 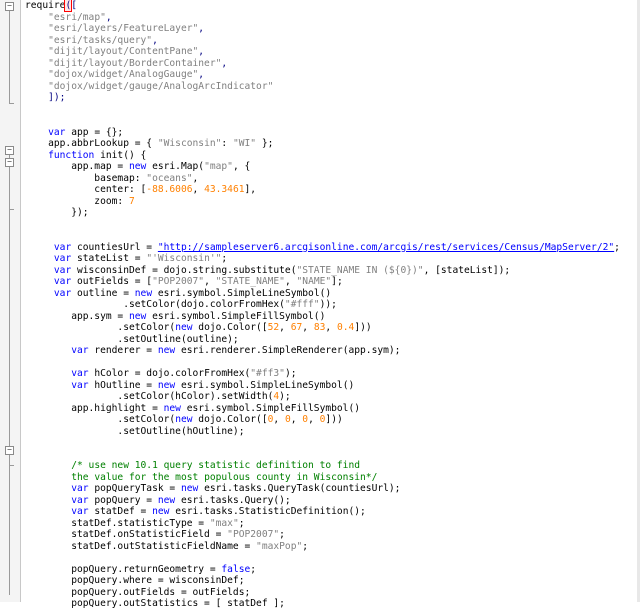 What do you see at coordinates (331, 570) in the screenshot?
I see `code-line: popQuery.returnGeometry = false;` at bounding box center [331, 570].